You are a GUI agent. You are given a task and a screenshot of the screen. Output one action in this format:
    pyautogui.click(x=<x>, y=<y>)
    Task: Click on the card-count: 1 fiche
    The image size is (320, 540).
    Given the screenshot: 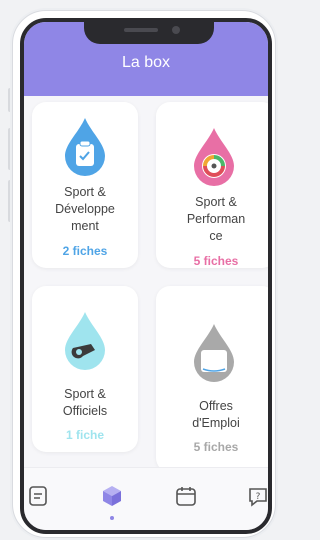 What is the action you would take?
    pyautogui.click(x=84, y=435)
    